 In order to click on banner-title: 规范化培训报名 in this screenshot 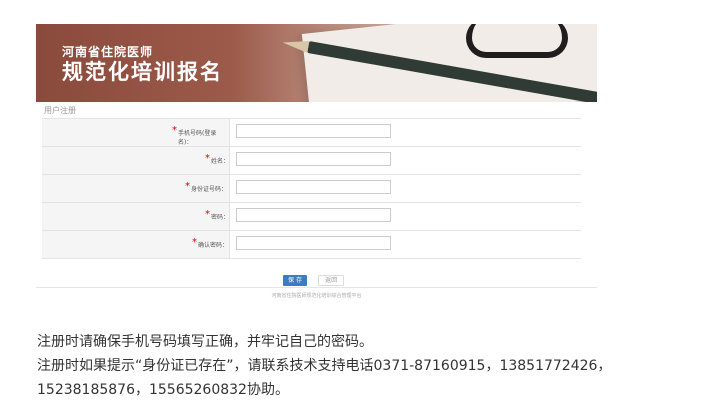, I will do `click(142, 72)`.